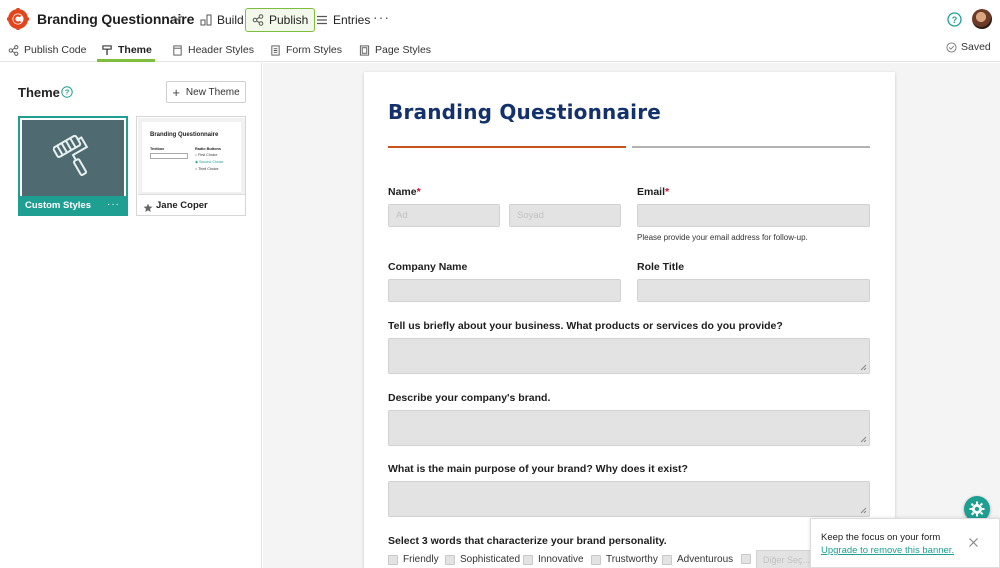 The image size is (1000, 568). What do you see at coordinates (629, 356) in the screenshot?
I see `business-textarea` at bounding box center [629, 356].